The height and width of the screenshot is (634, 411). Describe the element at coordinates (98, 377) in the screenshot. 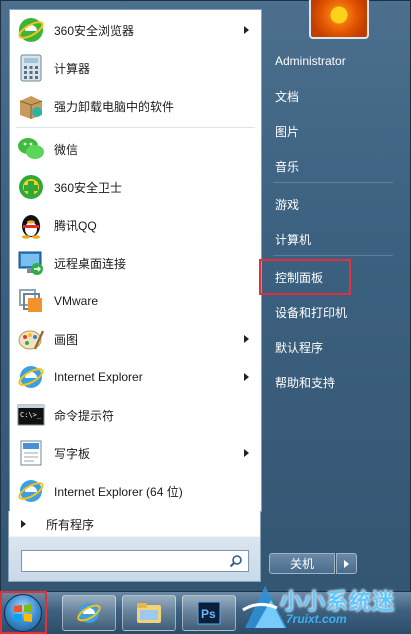

I see `program-label: Internet Explorer` at that location.